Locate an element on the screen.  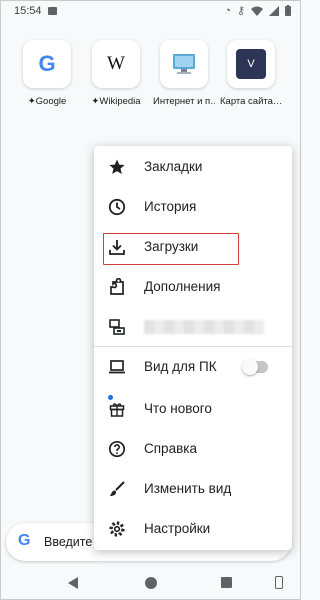
tile-label: ✦Google is located at coordinates (47, 101).